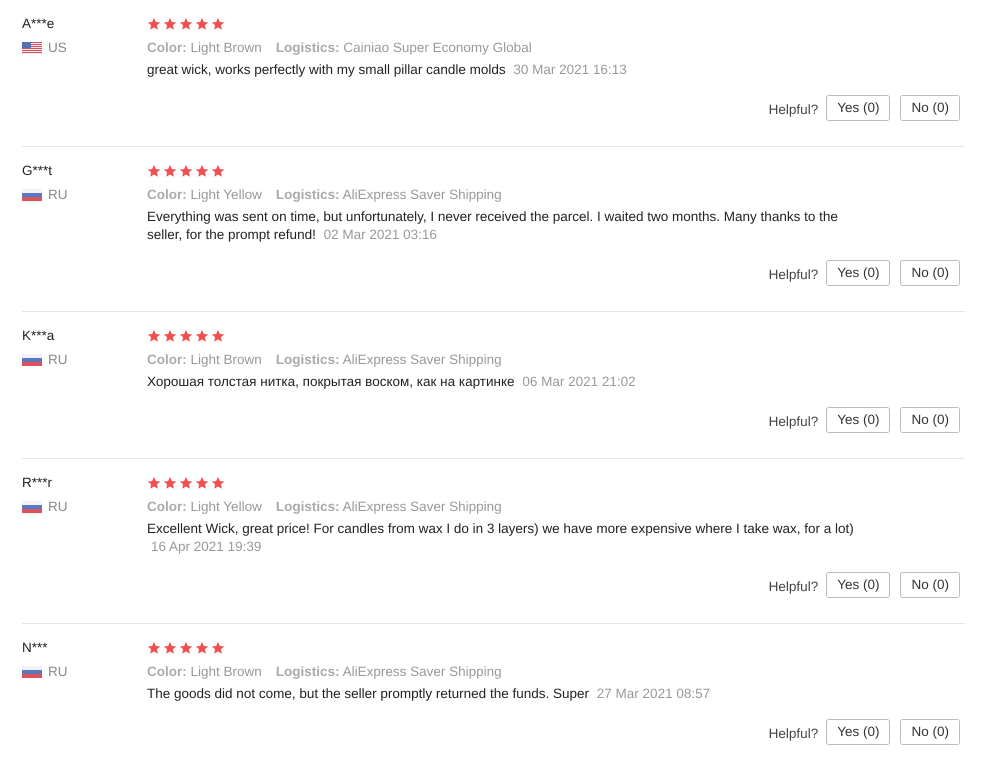  Describe the element at coordinates (404, 47) in the screenshot. I see `logistics-attribute: Logistics: Cainiao Super Economy Global` at that location.